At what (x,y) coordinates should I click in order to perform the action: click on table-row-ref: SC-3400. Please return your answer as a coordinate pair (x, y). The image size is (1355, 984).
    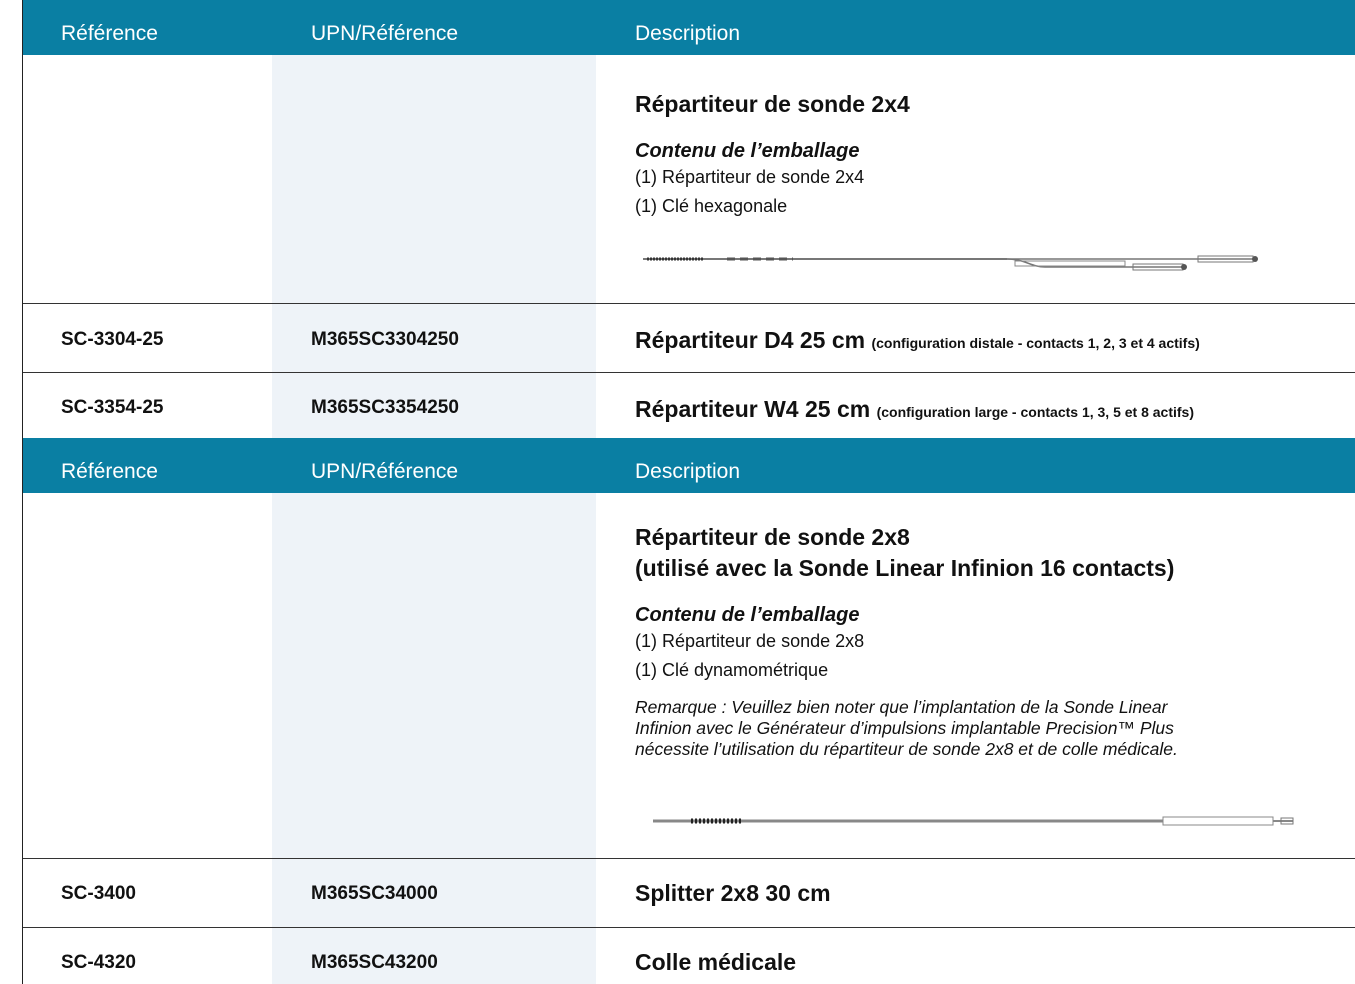
    Looking at the image, I should click on (98, 893).